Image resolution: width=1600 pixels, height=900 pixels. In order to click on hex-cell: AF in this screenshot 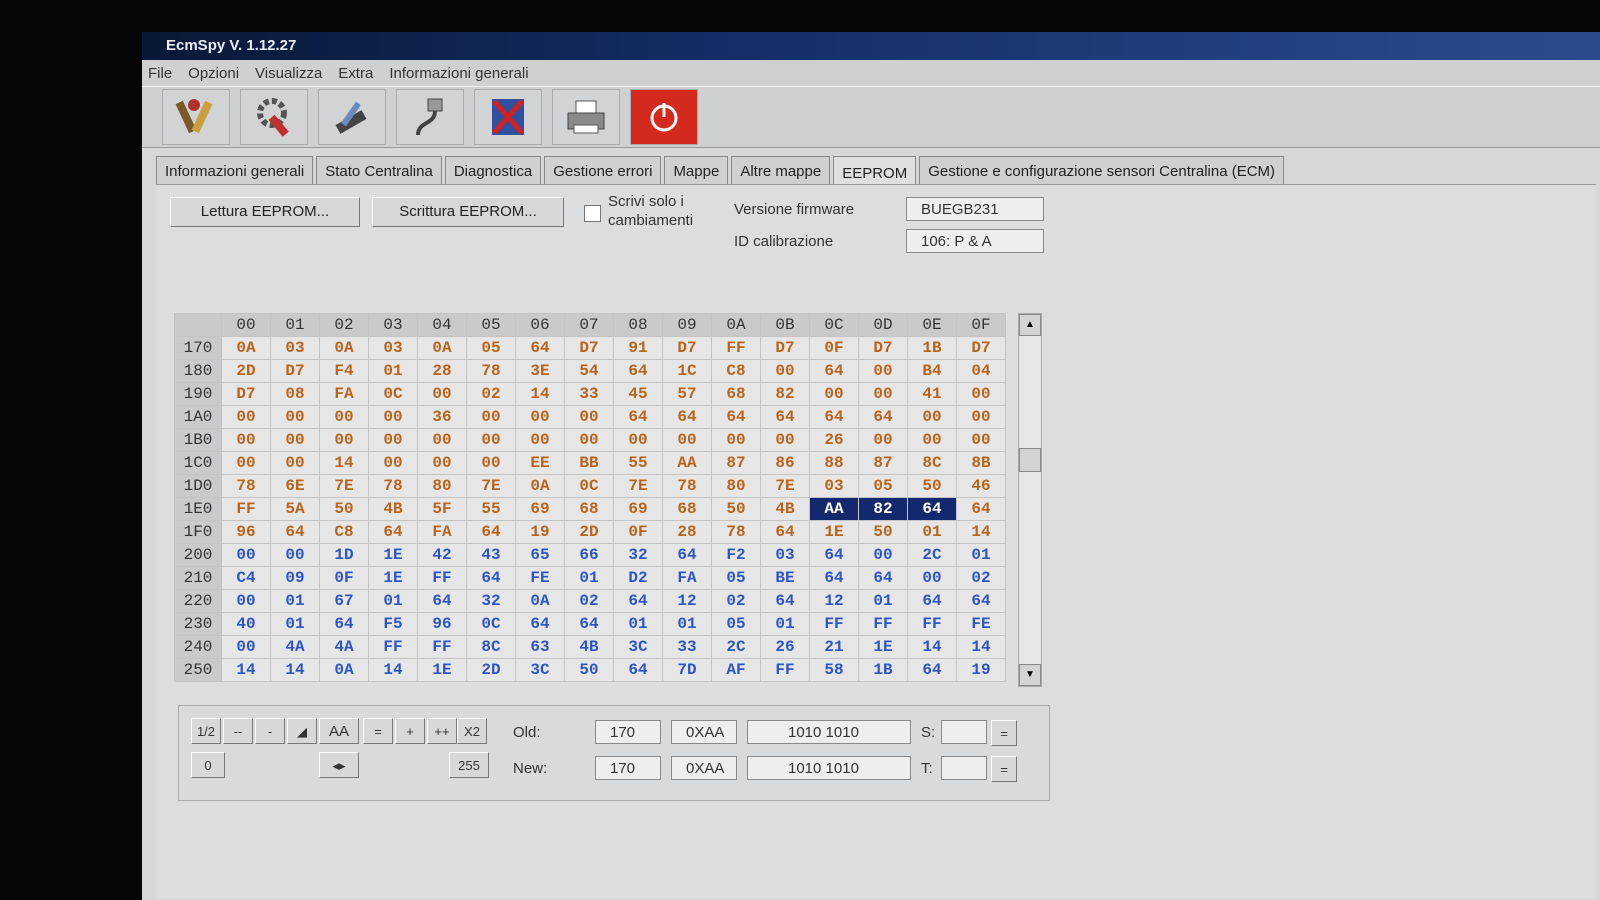, I will do `click(736, 670)`.